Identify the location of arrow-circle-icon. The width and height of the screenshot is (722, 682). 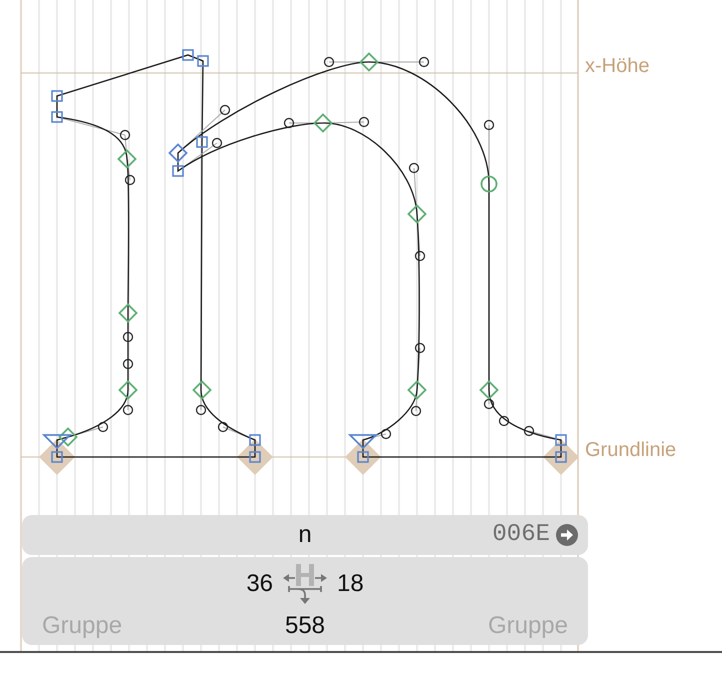
(567, 535).